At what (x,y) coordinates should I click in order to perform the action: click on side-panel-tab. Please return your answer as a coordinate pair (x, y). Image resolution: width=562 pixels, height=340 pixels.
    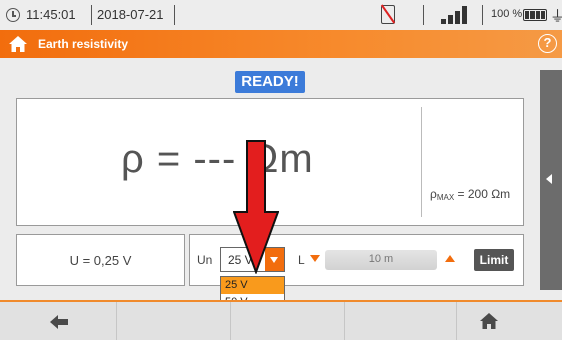
    Looking at the image, I should click on (551, 180).